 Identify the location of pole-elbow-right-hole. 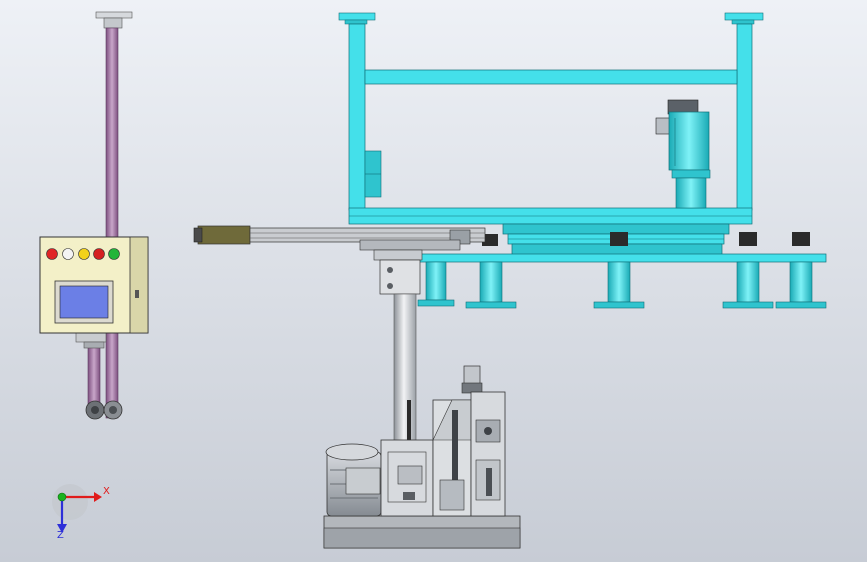
(113, 410).